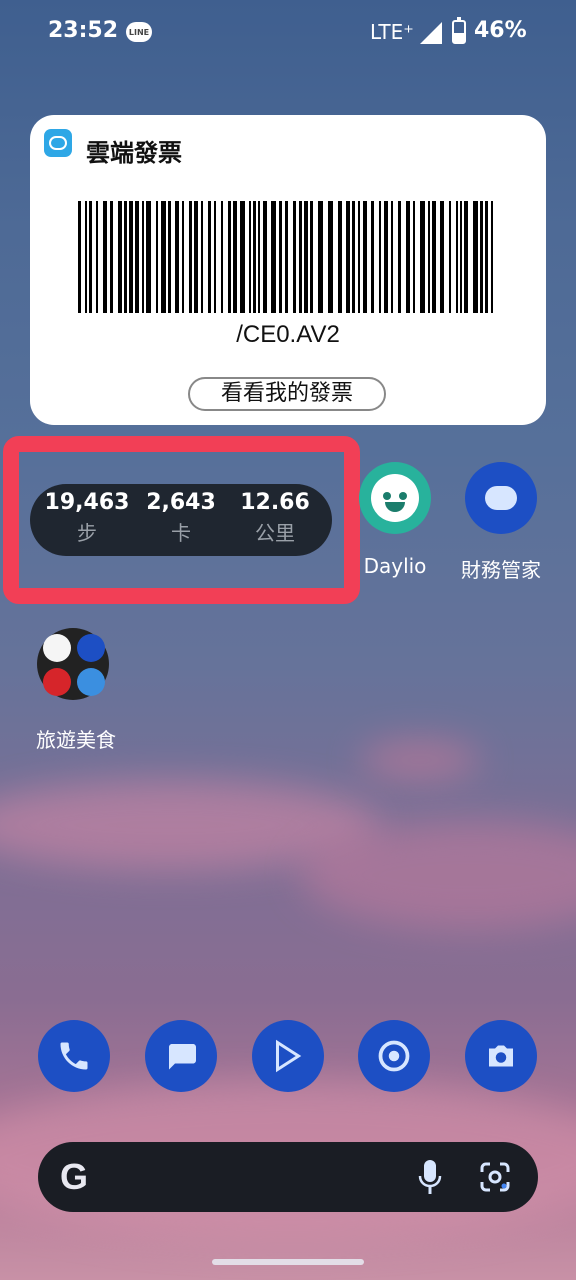  I want to click on chrome-icon, so click(394, 1056).